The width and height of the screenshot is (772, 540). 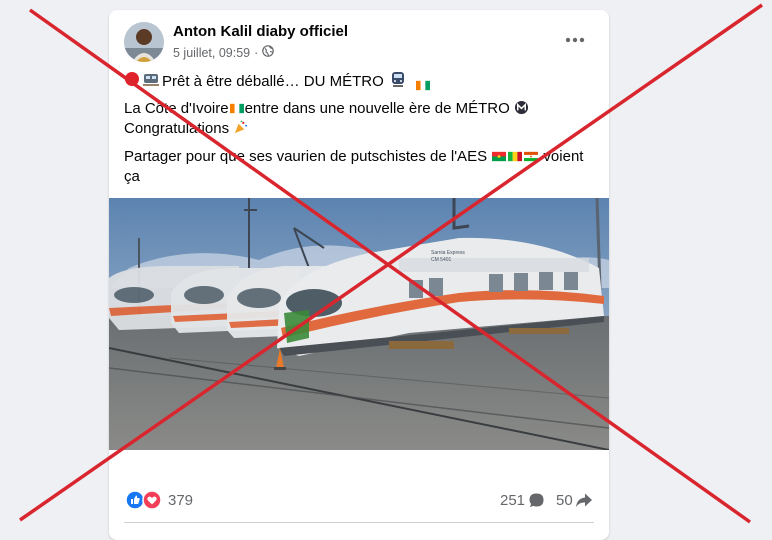 What do you see at coordinates (515, 155) in the screenshot?
I see `mali-flag-icon` at bounding box center [515, 155].